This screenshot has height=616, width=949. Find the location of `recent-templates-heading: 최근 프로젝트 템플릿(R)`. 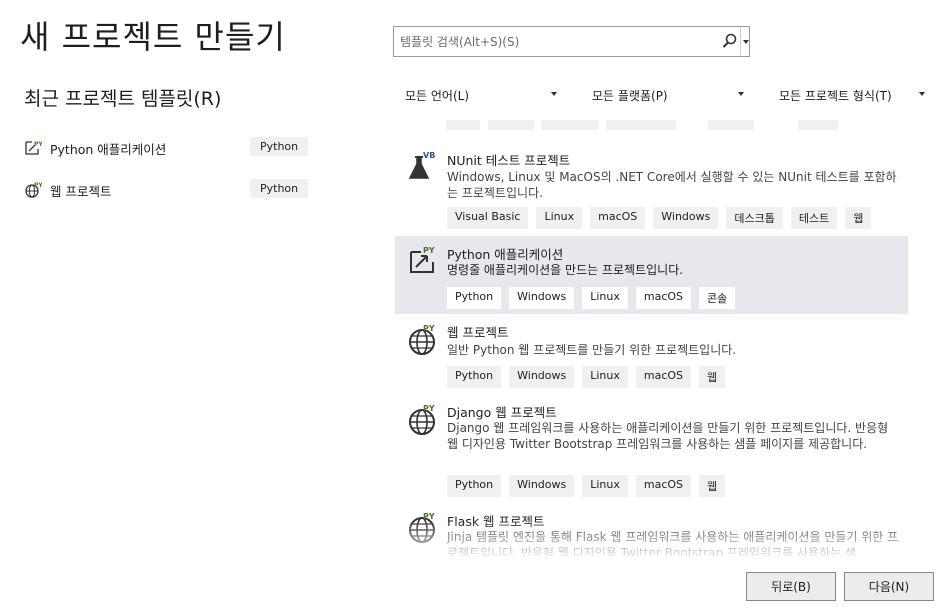

recent-templates-heading: 최근 프로젝트 템플릿(R) is located at coordinates (123, 99).